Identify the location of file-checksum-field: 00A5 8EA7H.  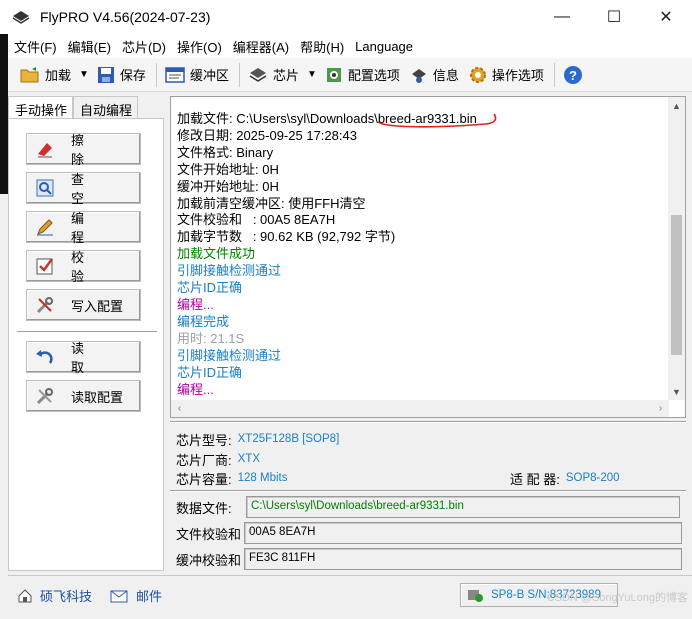
(463, 533).